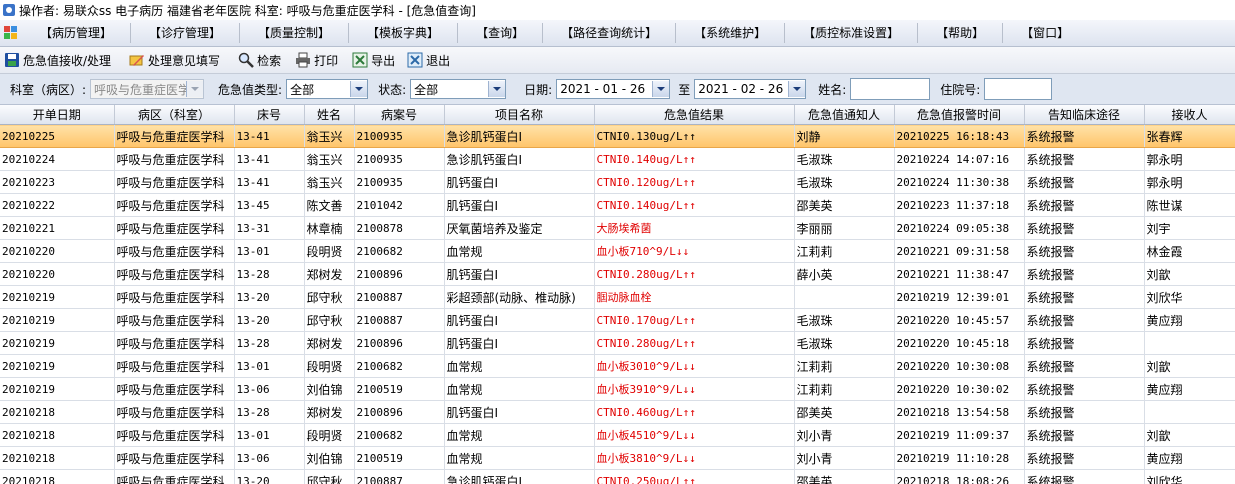  Describe the element at coordinates (694, 182) in the screenshot. I see `cell-result: CTNI0.120ug/L↑↑` at that location.